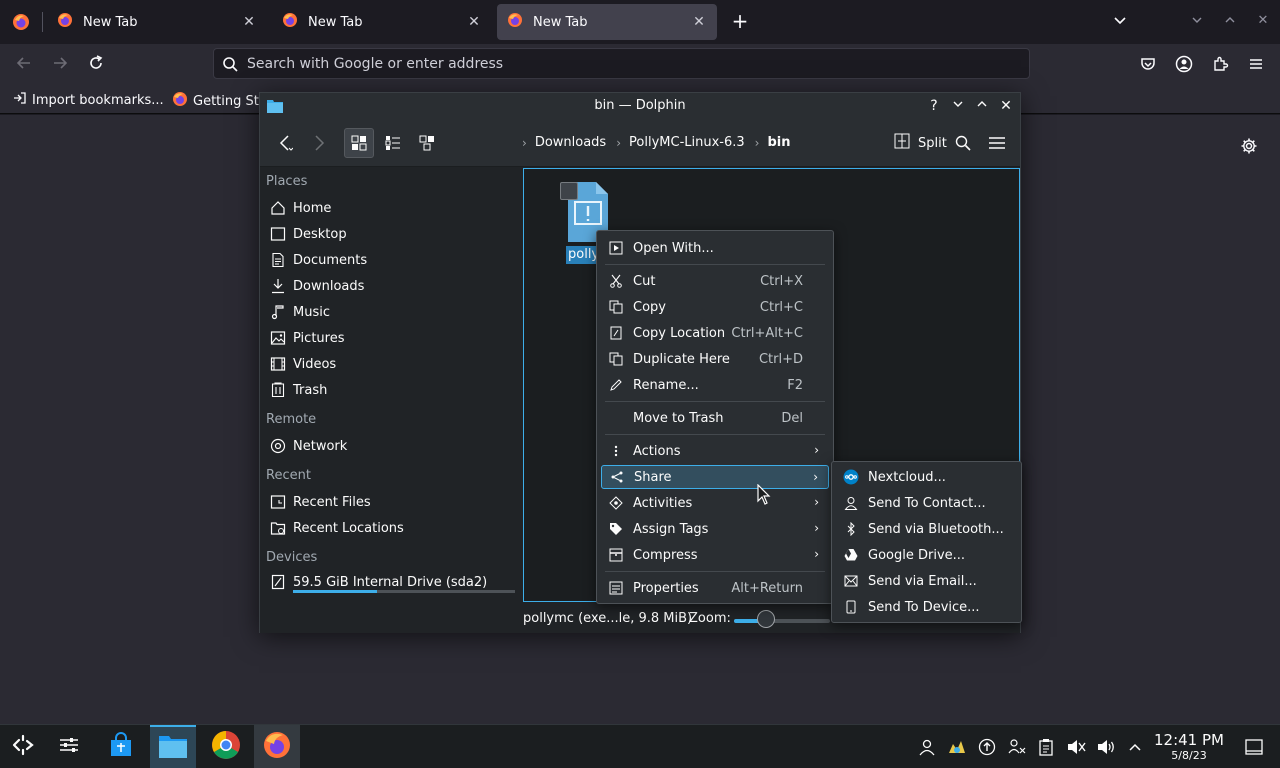  Describe the element at coordinates (927, 747) in the screenshot. I see `user-icon` at that location.